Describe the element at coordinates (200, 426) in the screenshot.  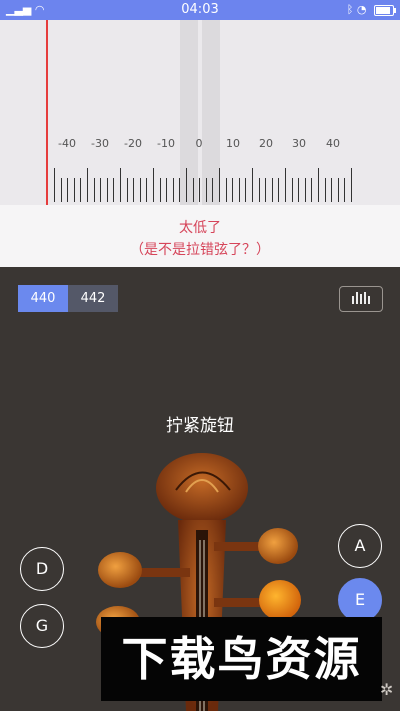
I see `instruction-text: 拧紧旋钮` at that location.